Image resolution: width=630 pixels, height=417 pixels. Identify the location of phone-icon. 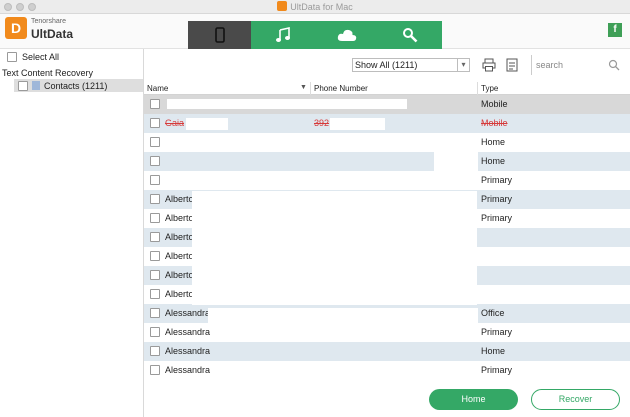
(220, 35).